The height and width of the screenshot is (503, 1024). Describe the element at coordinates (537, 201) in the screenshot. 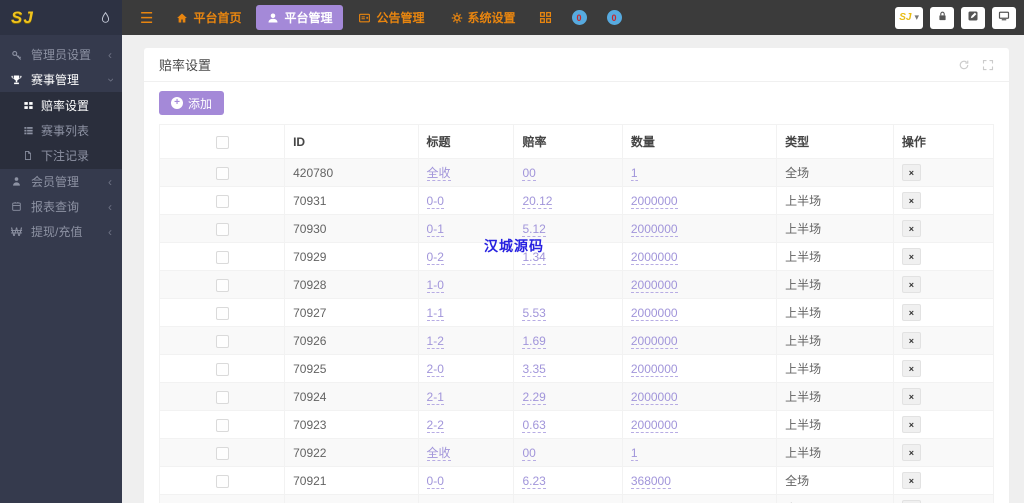

I see `row-odds-link: 20.12` at that location.